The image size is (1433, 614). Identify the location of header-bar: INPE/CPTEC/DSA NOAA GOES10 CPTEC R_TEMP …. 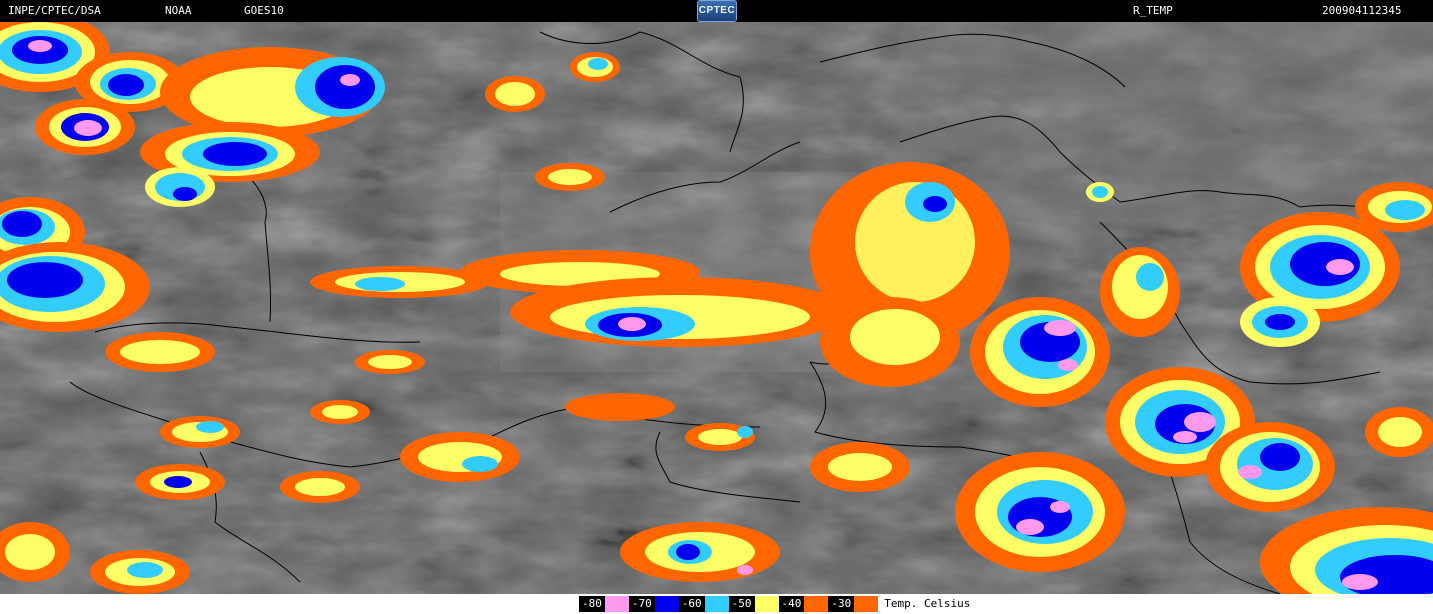
(716, 11).